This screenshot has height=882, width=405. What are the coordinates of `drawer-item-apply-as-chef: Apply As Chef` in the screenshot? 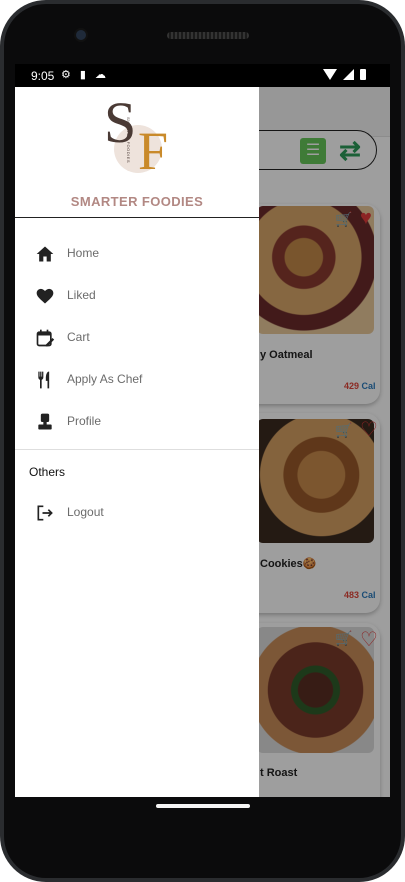 It's located at (137, 379).